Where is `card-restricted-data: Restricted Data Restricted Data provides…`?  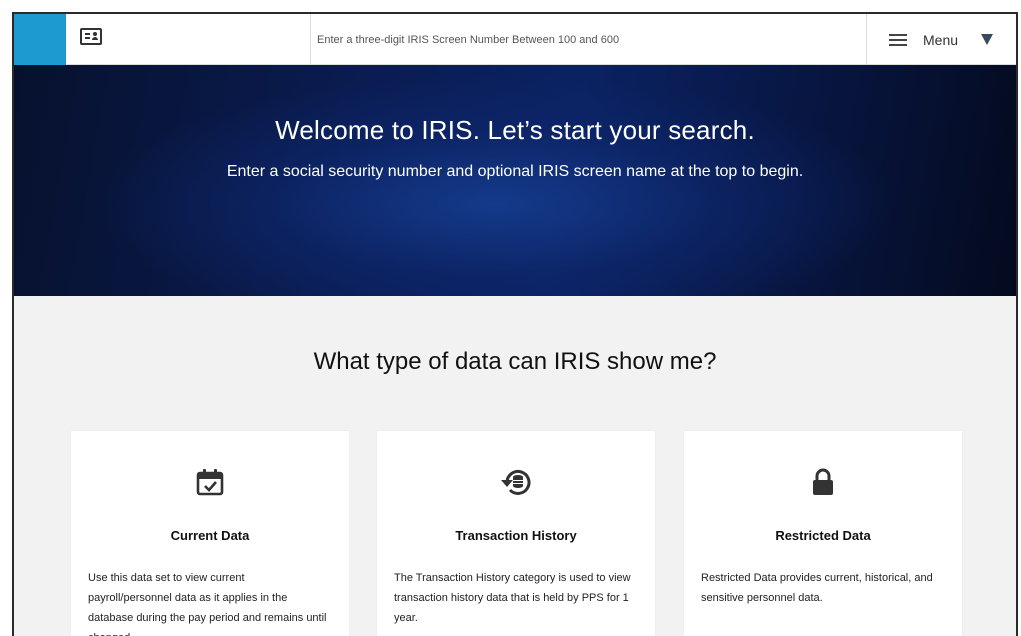
card-restricted-data: Restricted Data Restricted Data provides… is located at coordinates (823, 533).